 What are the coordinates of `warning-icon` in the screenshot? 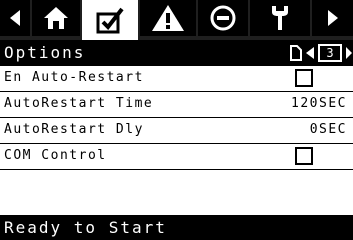 It's located at (168, 18).